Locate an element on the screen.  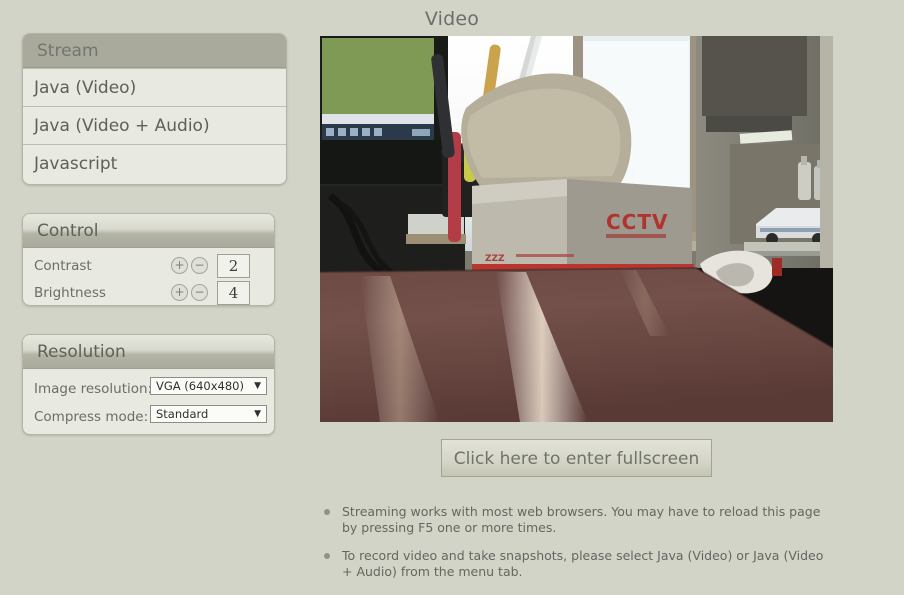
contrast-decrease-icon: − is located at coordinates (199, 265).